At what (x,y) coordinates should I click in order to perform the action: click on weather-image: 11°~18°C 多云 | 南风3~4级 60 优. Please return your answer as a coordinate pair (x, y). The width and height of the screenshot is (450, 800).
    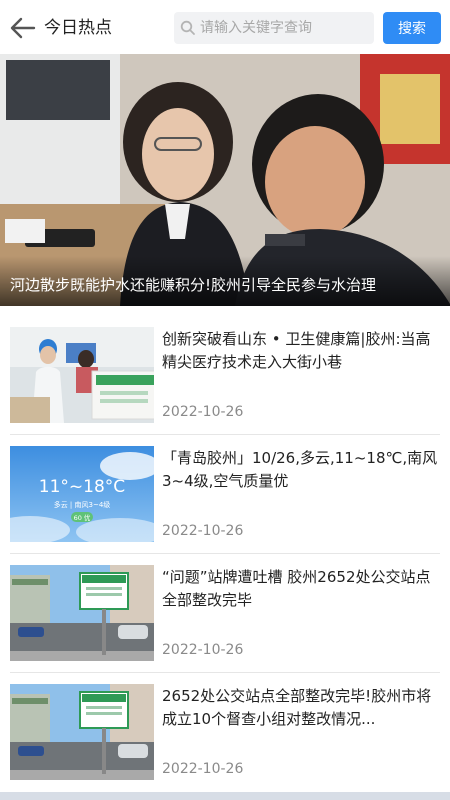
    Looking at the image, I should click on (82, 494).